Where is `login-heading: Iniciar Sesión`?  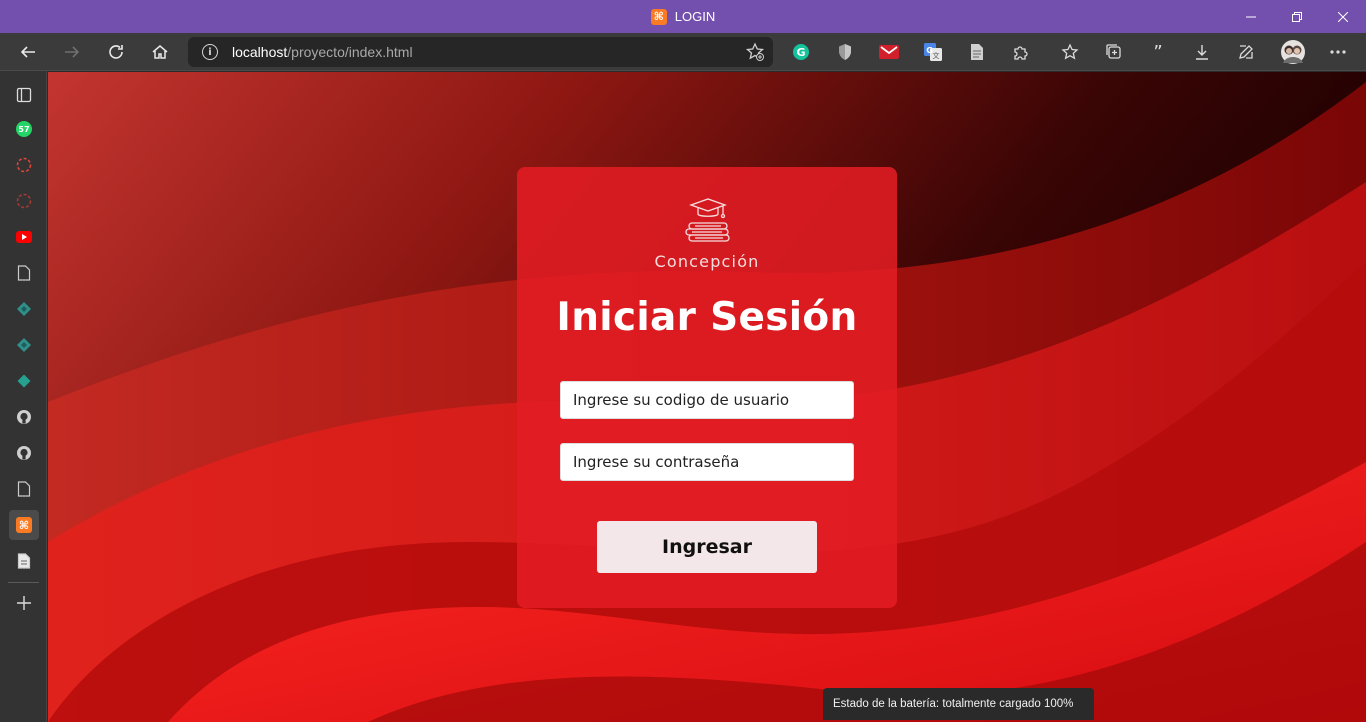
login-heading: Iniciar Sesión is located at coordinates (707, 317).